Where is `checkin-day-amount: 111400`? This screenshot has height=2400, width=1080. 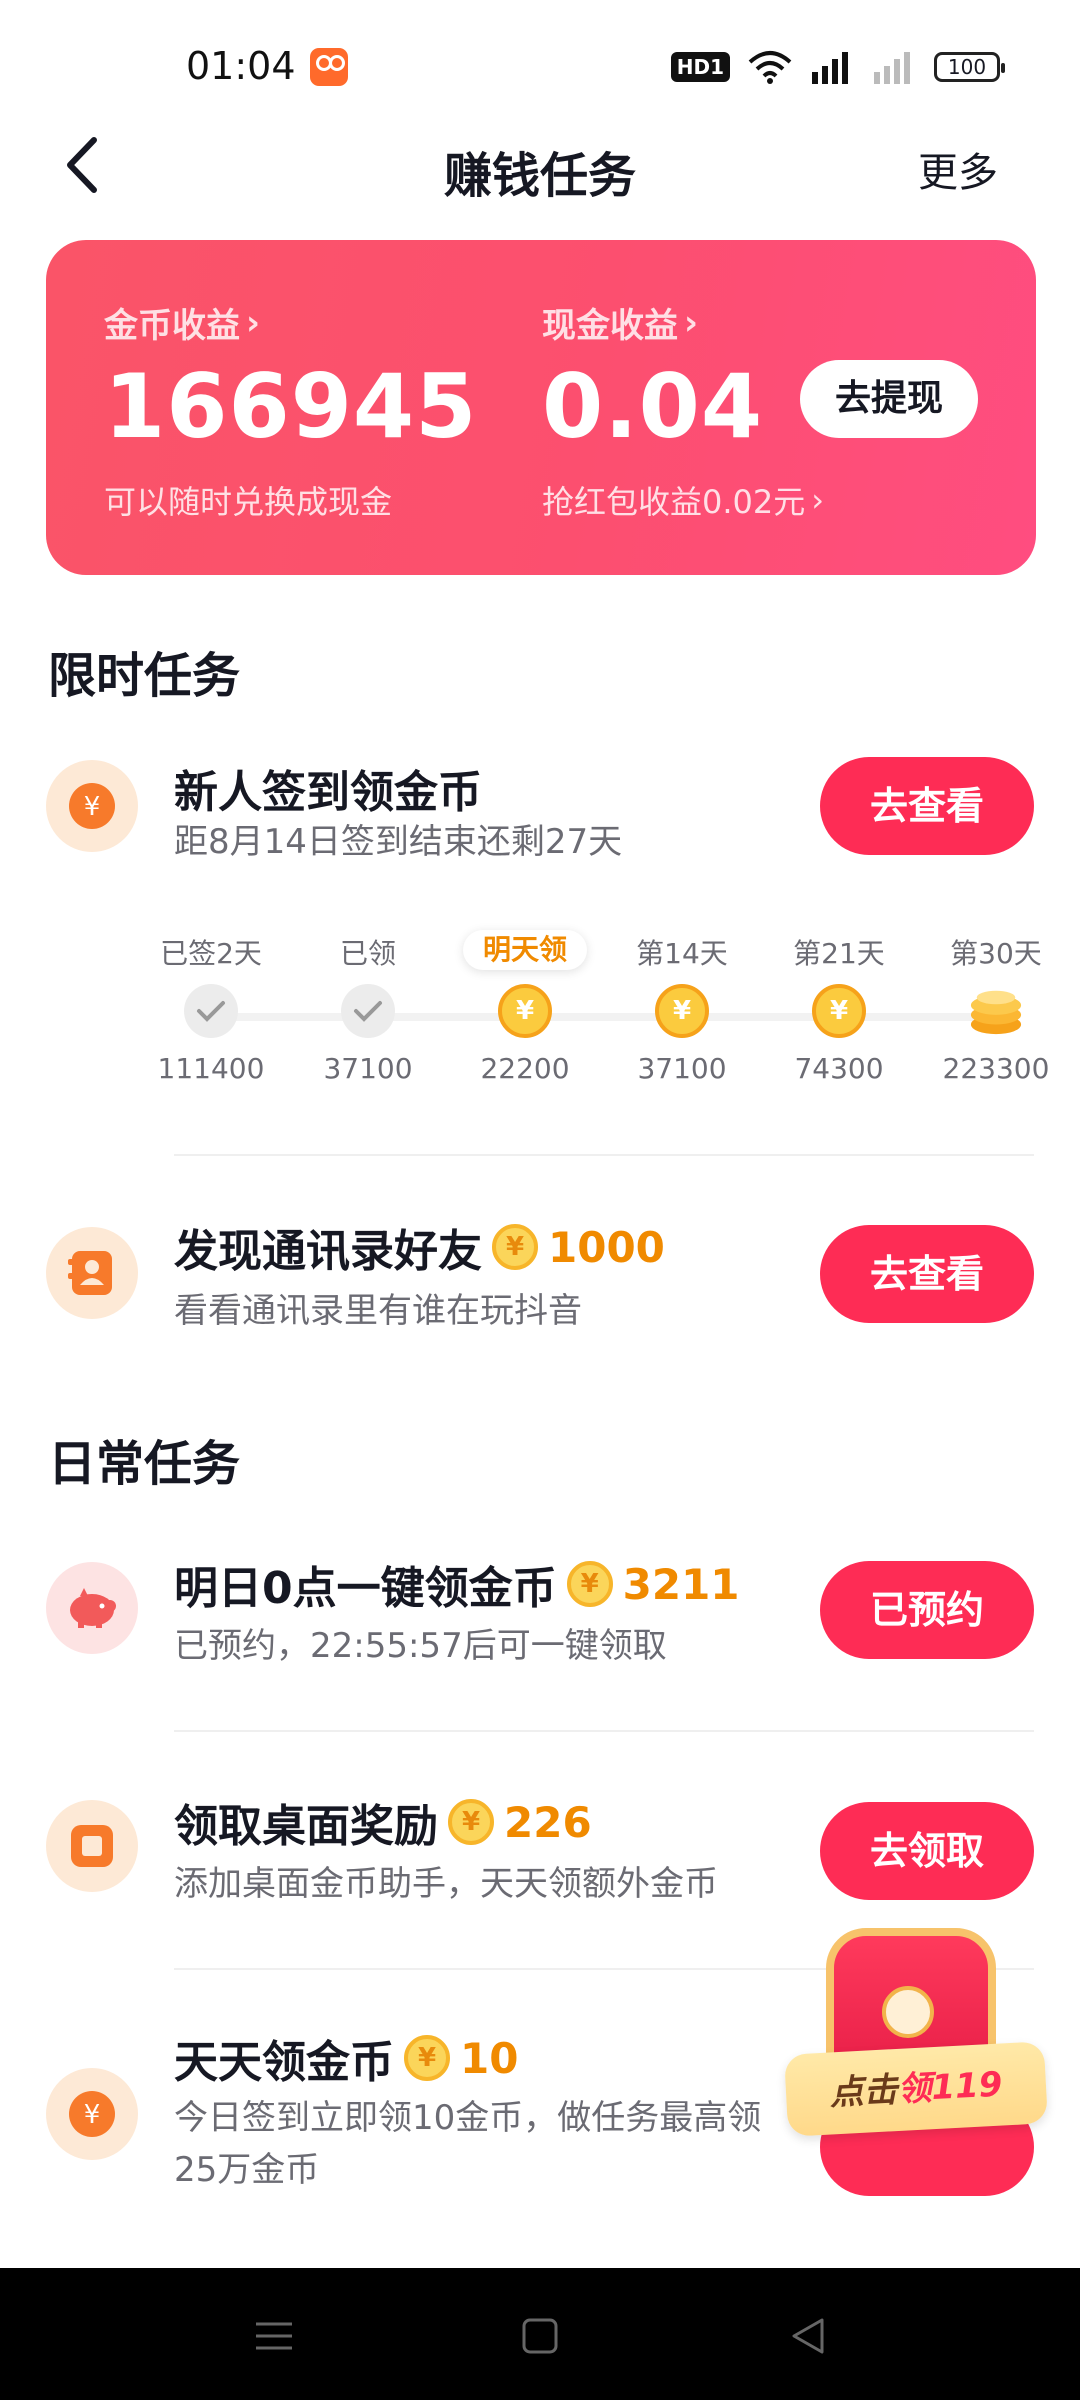
checkin-day-amount: 111400 is located at coordinates (211, 1068).